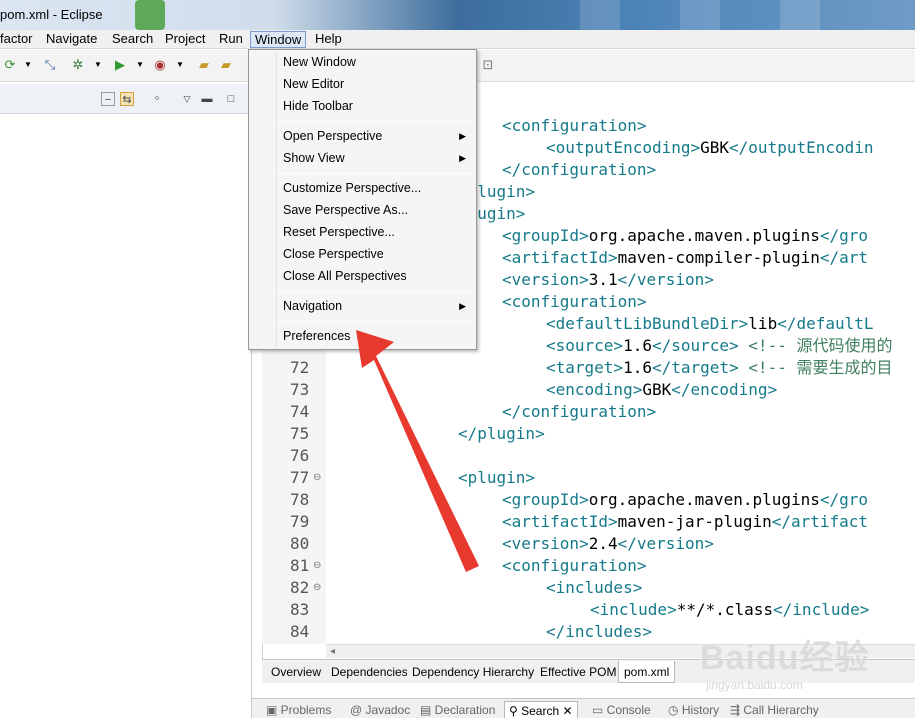 The image size is (915, 718). I want to click on tab-dependencies: Dependencies, so click(370, 672).